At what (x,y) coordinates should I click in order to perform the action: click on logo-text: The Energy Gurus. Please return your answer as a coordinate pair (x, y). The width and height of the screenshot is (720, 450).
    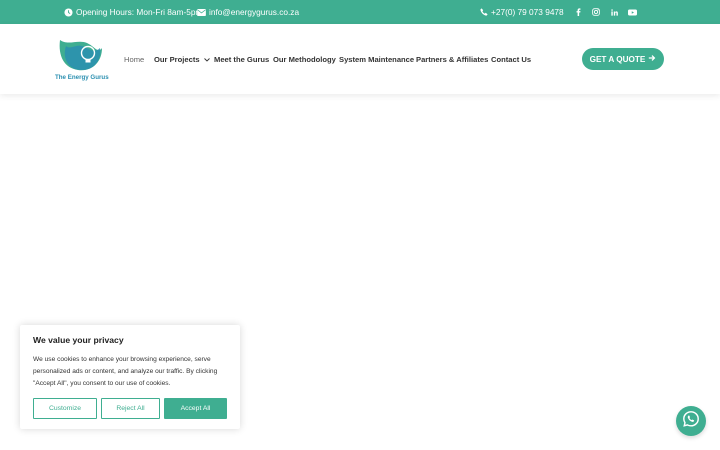
    Looking at the image, I should click on (82, 77).